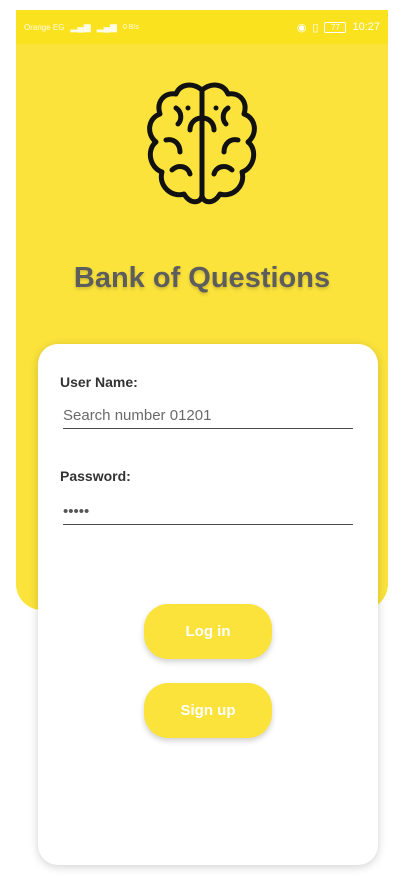 The image size is (404, 878). Describe the element at coordinates (202, 278) in the screenshot. I see `app-title: Bank of Questions` at that location.